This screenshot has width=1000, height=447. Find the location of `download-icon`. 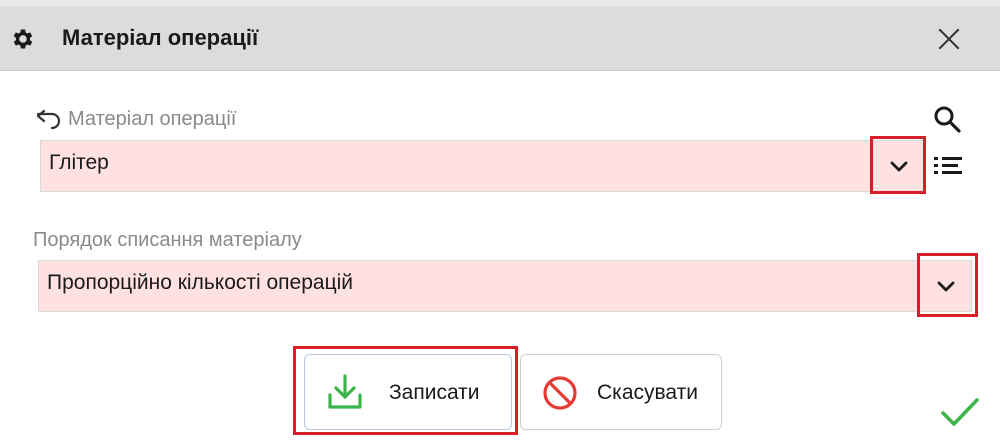

download-icon is located at coordinates (345, 391).